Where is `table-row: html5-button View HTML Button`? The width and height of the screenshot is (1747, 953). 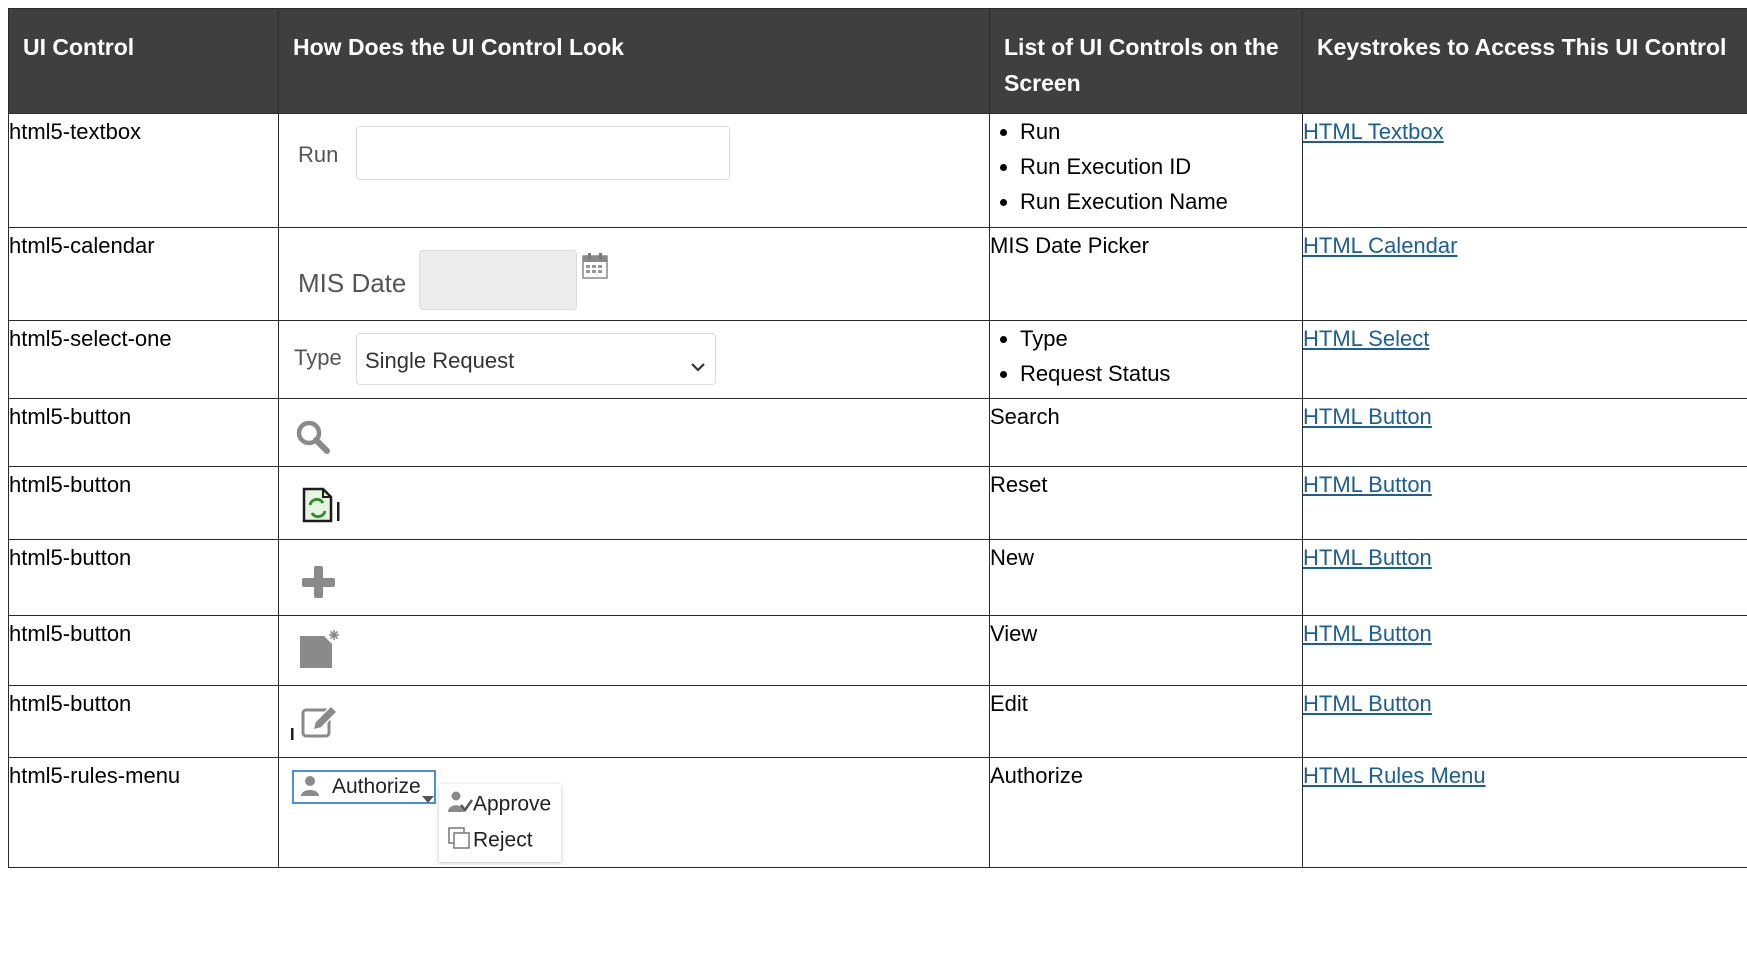
table-row: html5-button View HTML Button is located at coordinates (877, 650).